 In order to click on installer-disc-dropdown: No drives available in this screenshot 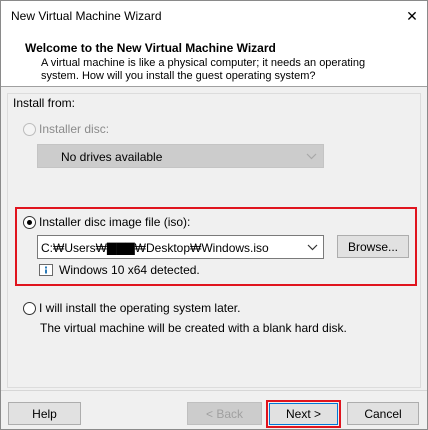, I will do `click(180, 156)`.